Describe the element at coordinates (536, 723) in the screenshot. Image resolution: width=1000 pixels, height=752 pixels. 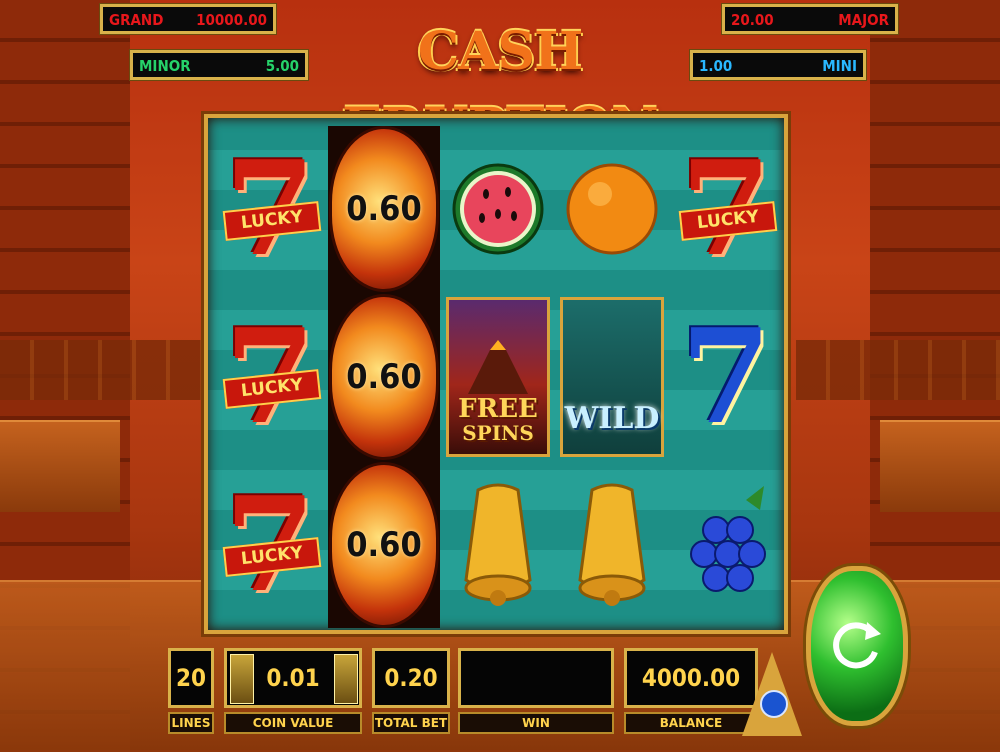
I see `win-label: WIN` at that location.